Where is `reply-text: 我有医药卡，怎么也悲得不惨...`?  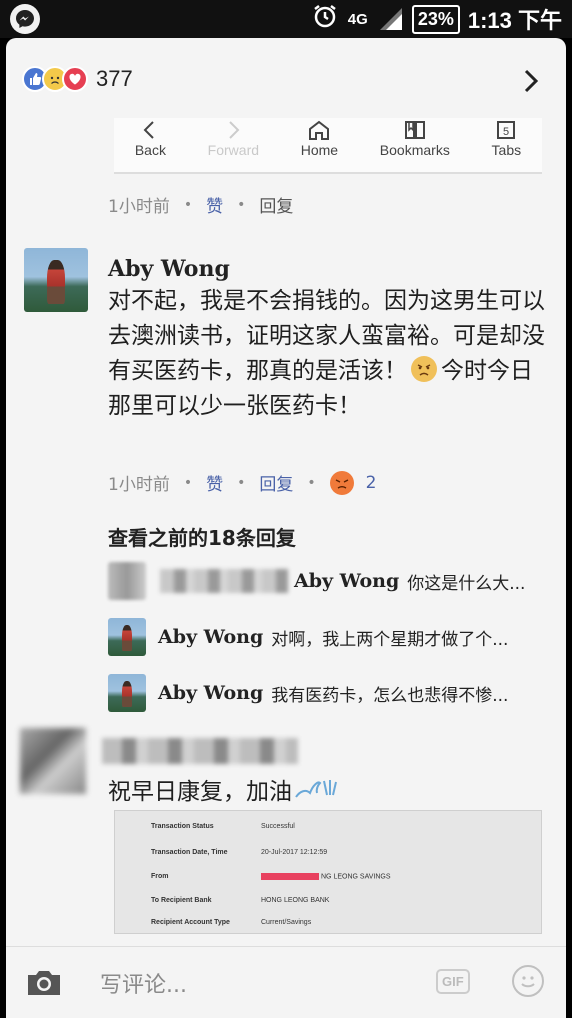
reply-text: 我有医药卡，怎么也悲得不惨... is located at coordinates (390, 695).